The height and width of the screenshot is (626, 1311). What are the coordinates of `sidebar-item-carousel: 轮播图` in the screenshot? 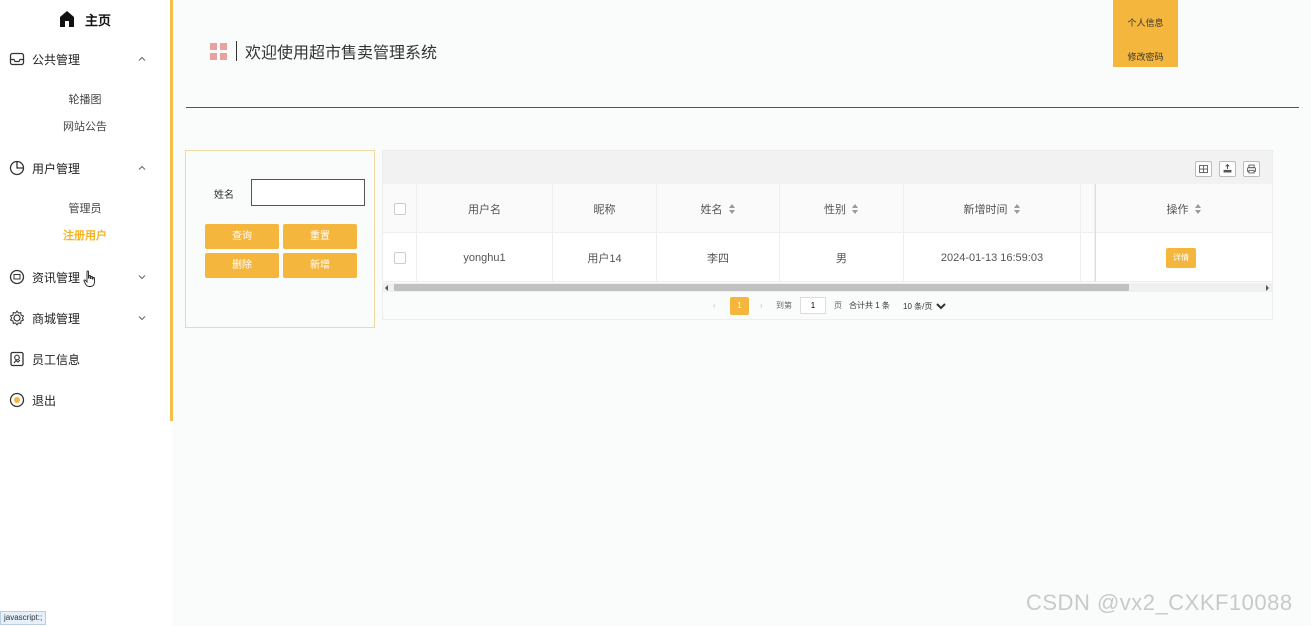 It's located at (85, 99).